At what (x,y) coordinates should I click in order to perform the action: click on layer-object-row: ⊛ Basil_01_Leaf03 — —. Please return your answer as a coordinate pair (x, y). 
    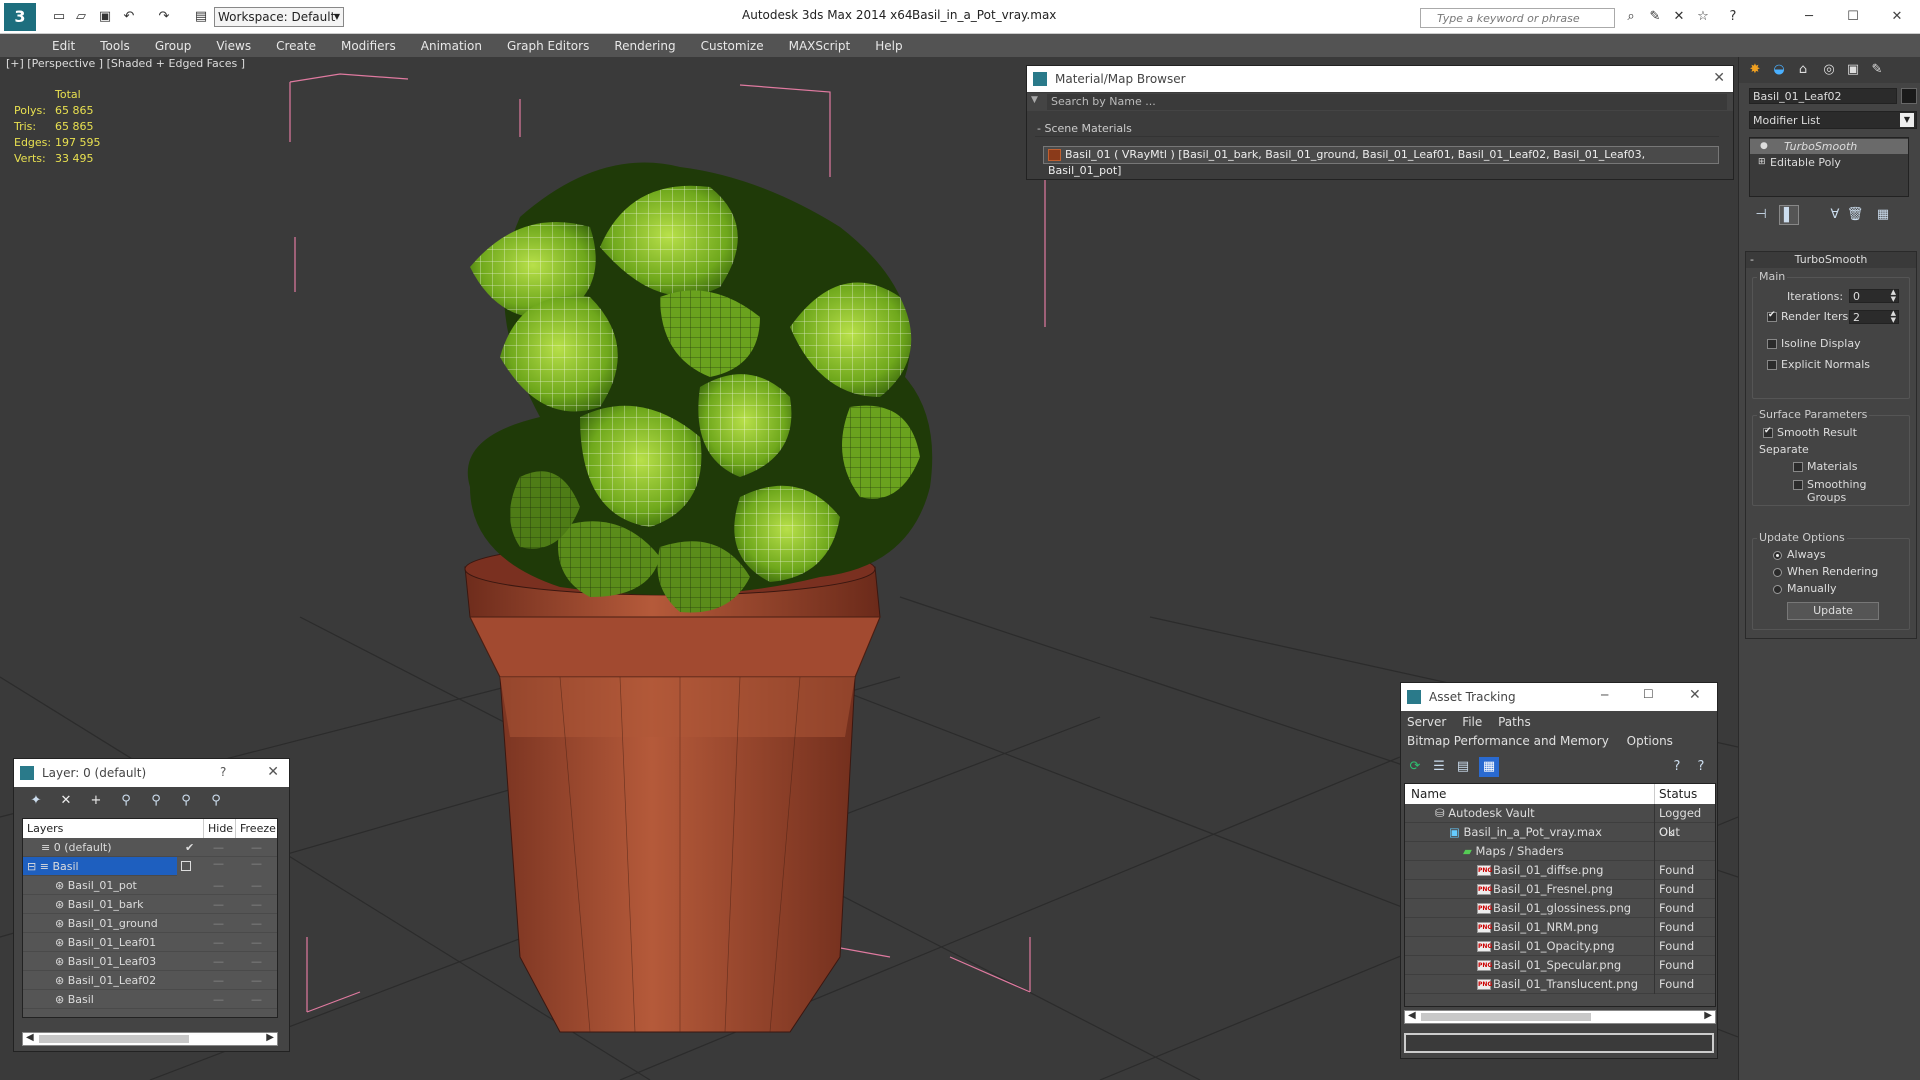
    Looking at the image, I should click on (150, 961).